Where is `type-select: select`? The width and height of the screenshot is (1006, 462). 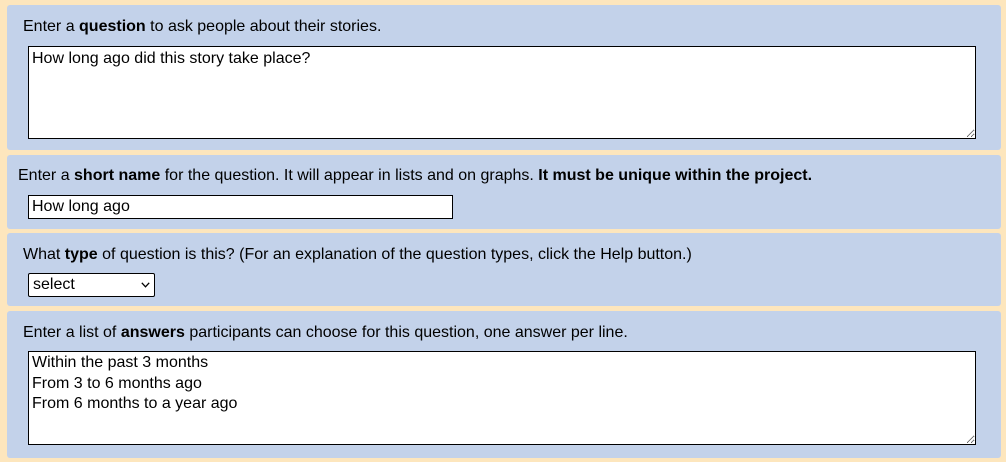
type-select: select is located at coordinates (91, 285).